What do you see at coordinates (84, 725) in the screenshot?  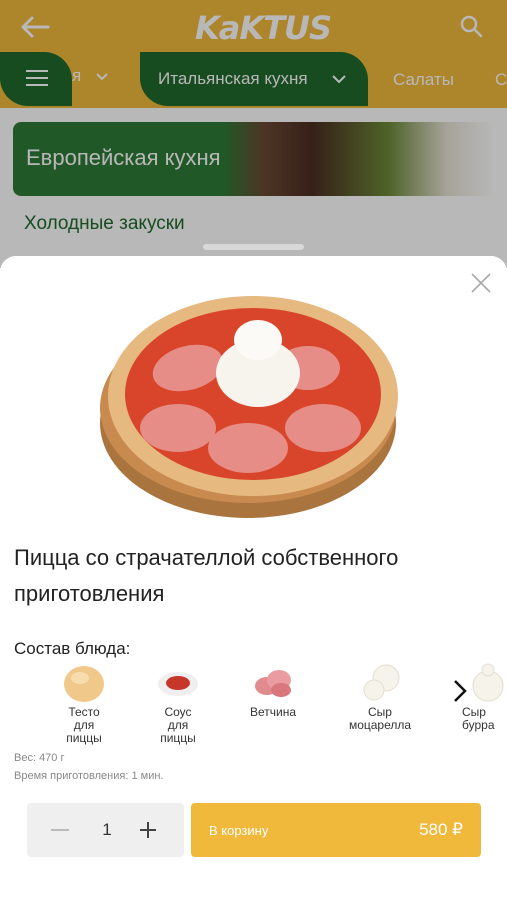 I see `ingredient-name: Тесто для пиццы` at bounding box center [84, 725].